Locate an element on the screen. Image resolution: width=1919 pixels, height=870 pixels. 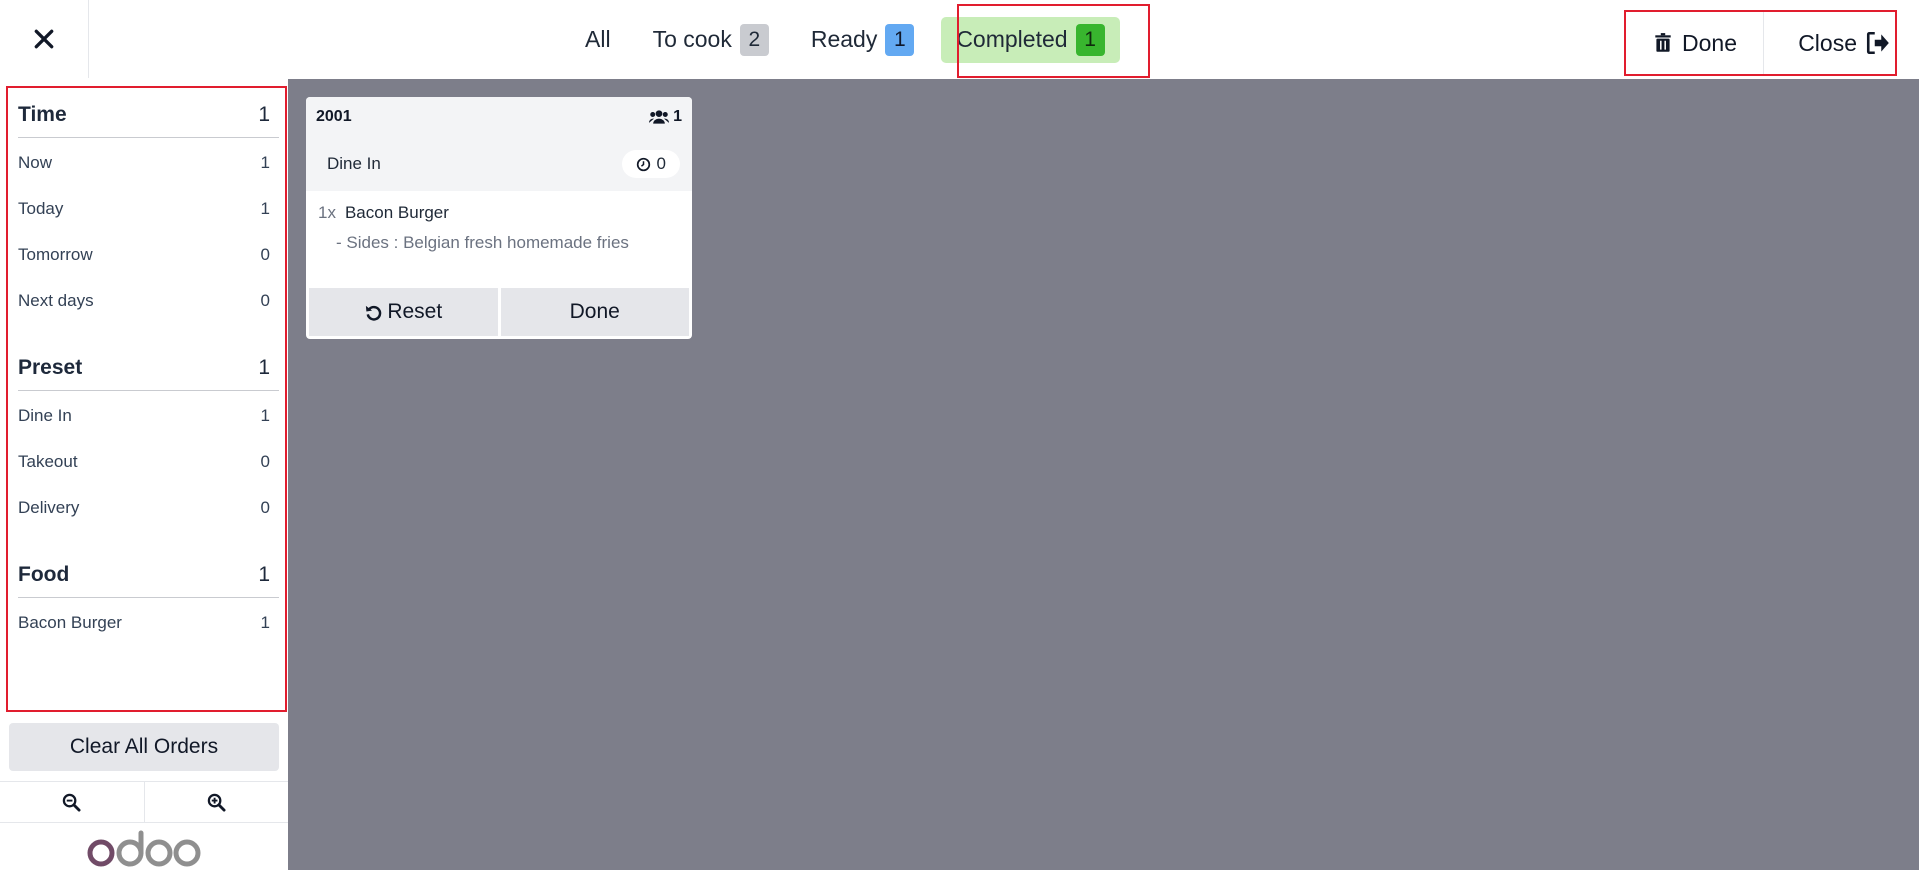
order-card-actions: Reset Done is located at coordinates (499, 312).